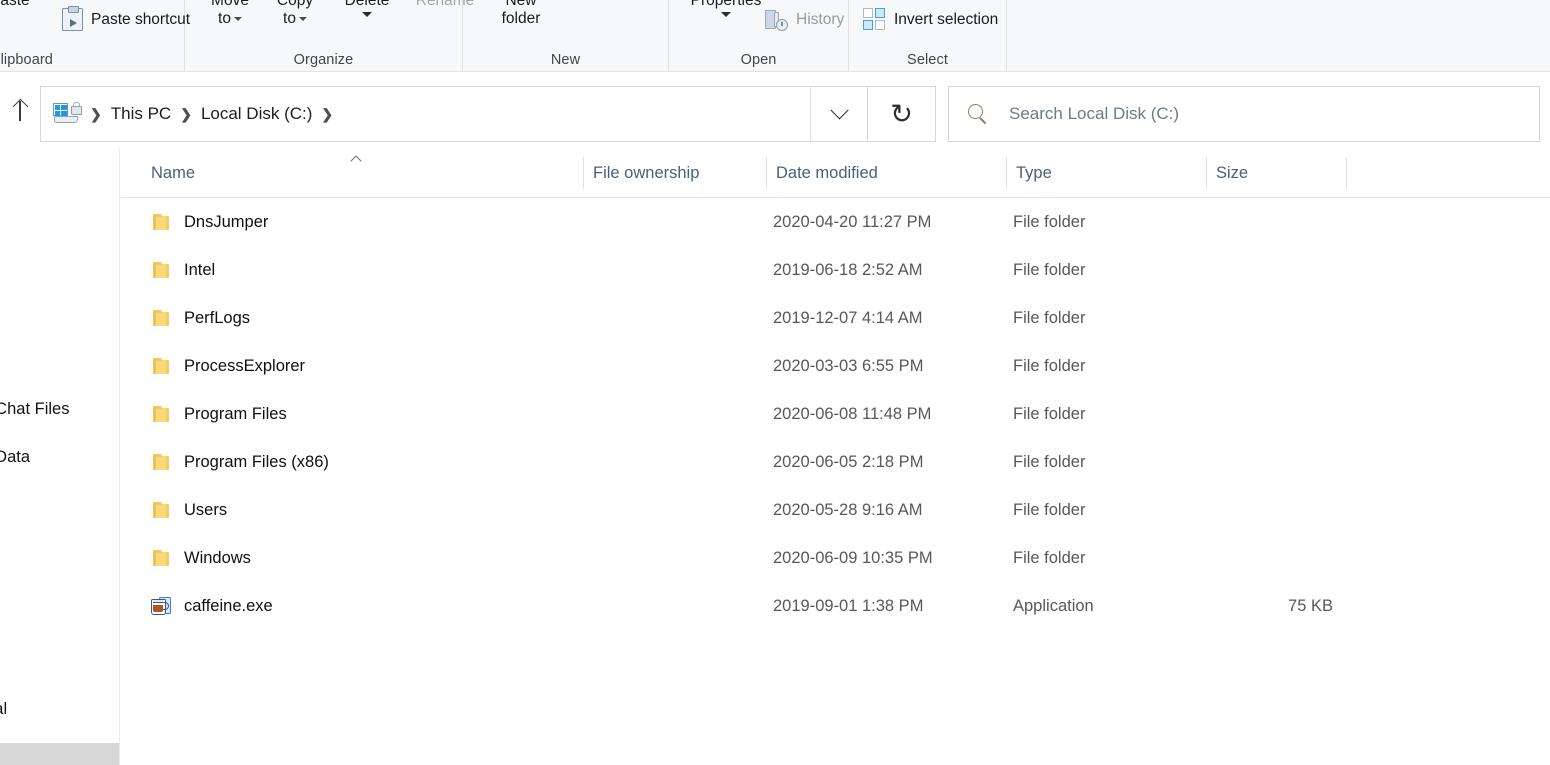  Describe the element at coordinates (1310, 605) in the screenshot. I see `size-cell: 75 KB` at that location.